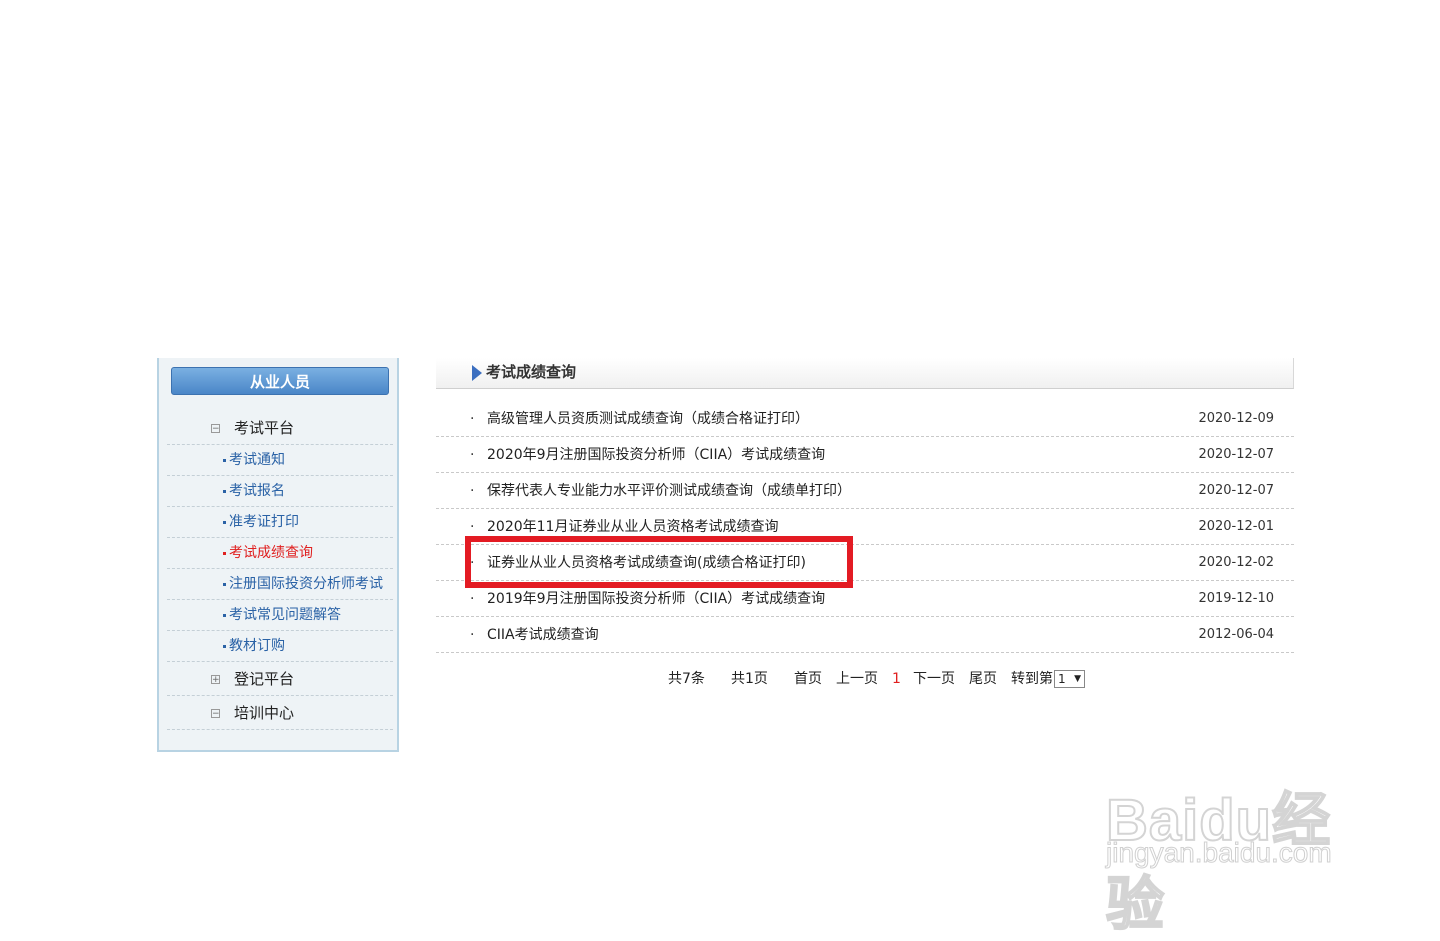 The width and height of the screenshot is (1440, 941). I want to click on goto-label: 转到第, so click(1032, 679).